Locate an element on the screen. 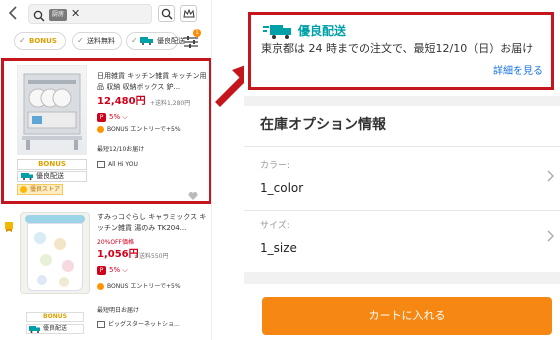 The image size is (560, 340). award-icon is located at coordinates (9, 225).